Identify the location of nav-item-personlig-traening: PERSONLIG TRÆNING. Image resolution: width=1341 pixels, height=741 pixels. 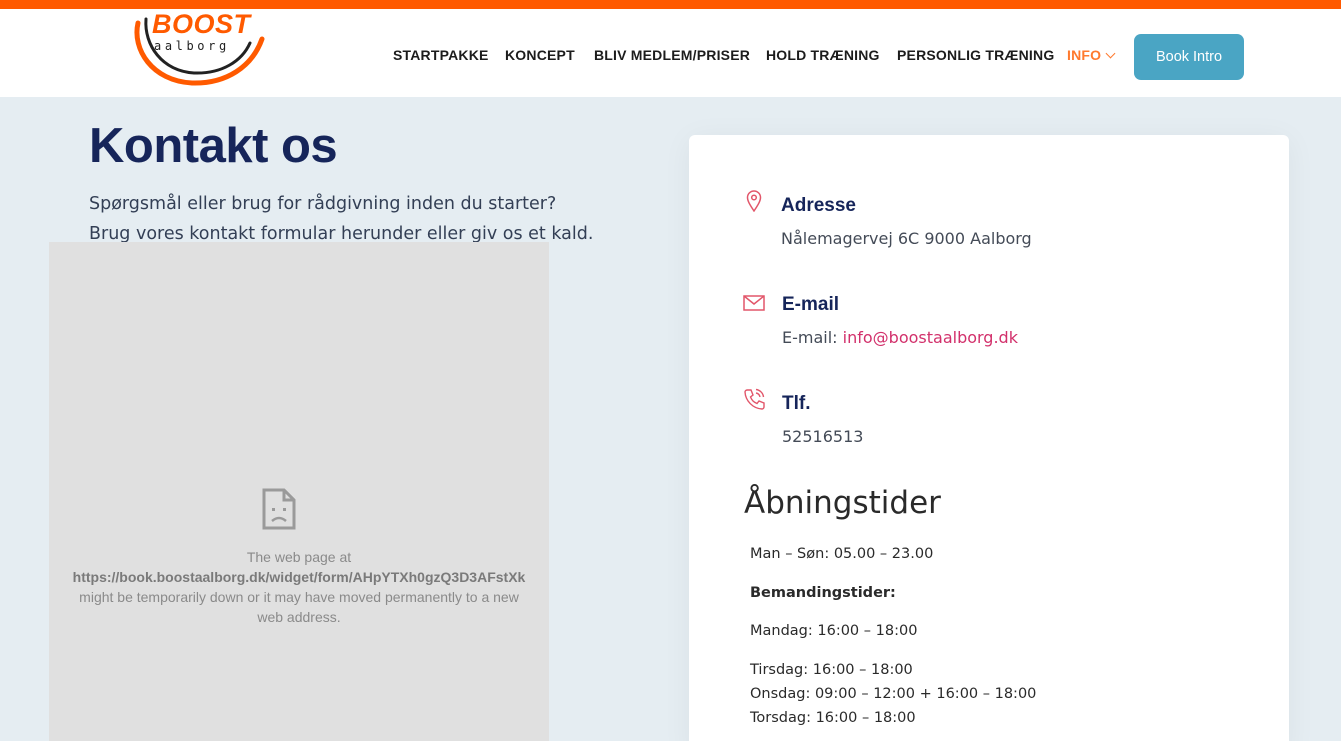
(975, 55).